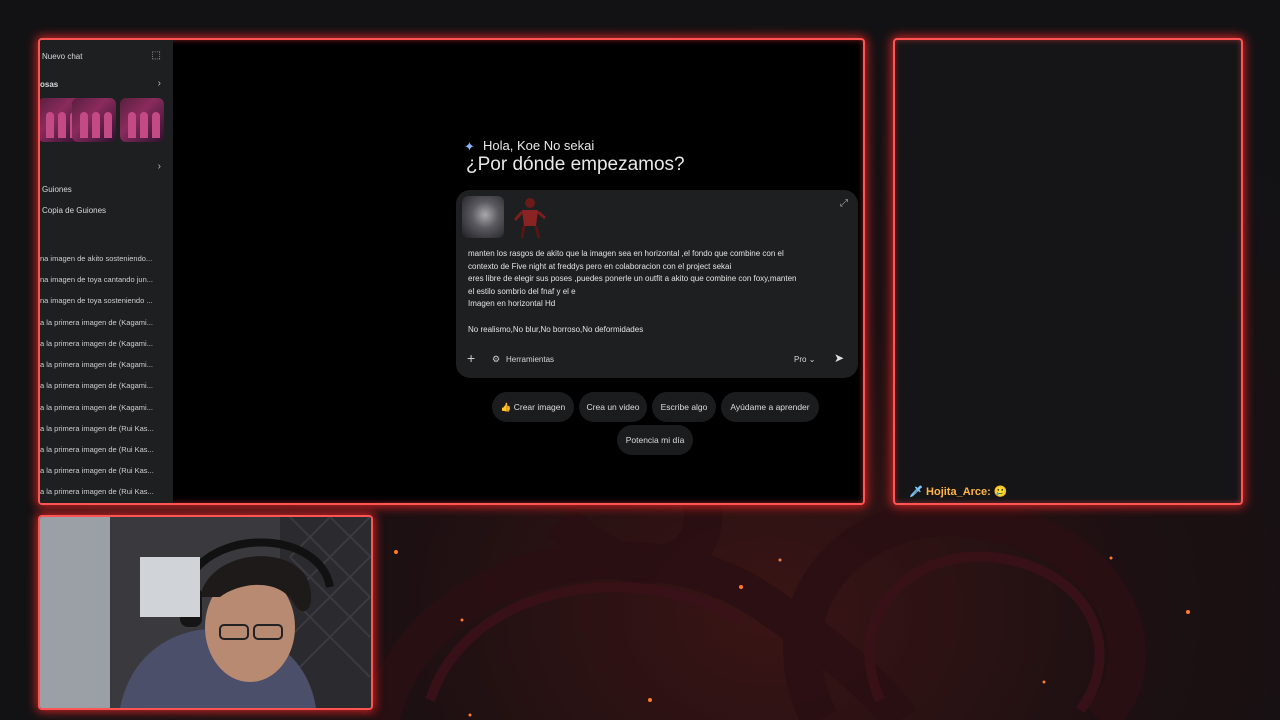 This screenshot has width=1280, height=720. I want to click on chat-username: Hojita_Arce:, so click(958, 492).